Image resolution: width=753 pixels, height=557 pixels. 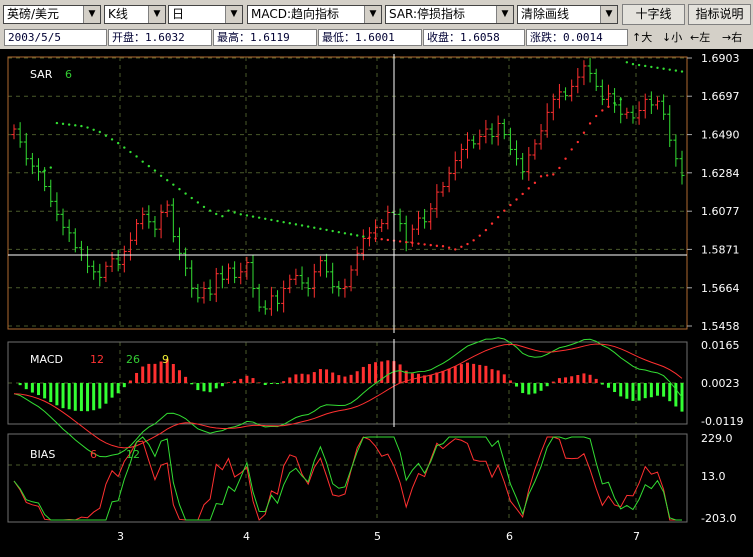 I want to click on crosshair-button: 十字线, so click(x=653, y=14).